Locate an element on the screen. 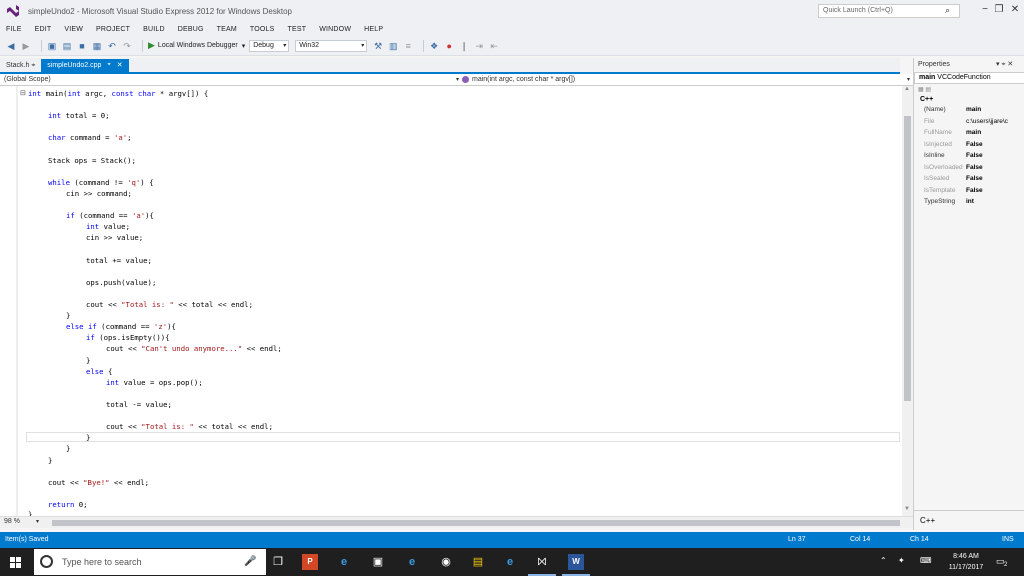 The width and height of the screenshot is (1024, 576). close-tab-icon: ✕ is located at coordinates (120, 65).